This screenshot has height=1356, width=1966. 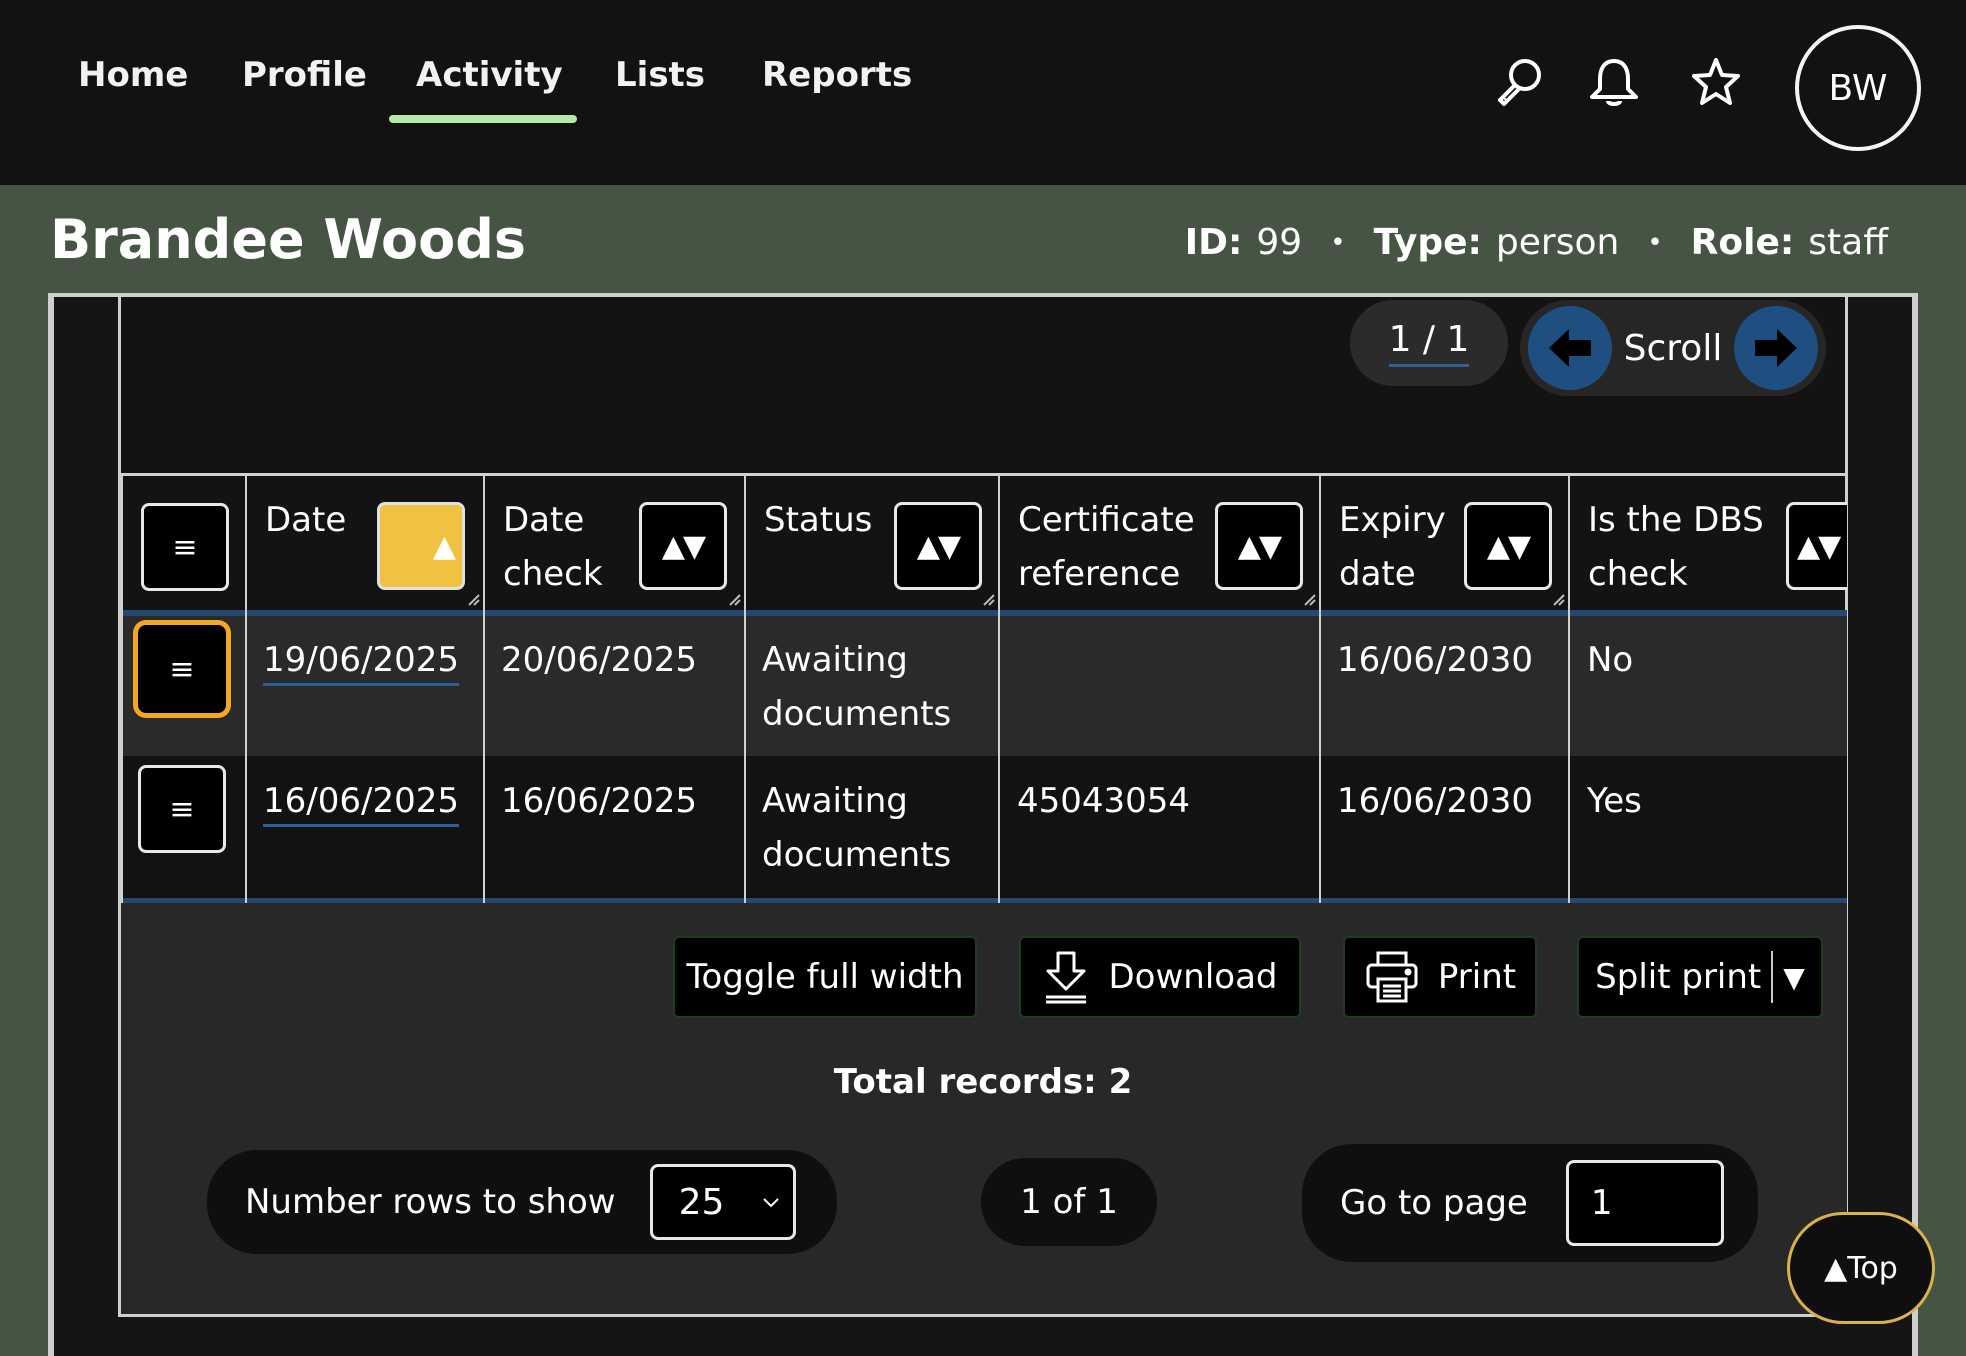 What do you see at coordinates (553, 547) in the screenshot?
I see `column-header-date-check: Date check` at bounding box center [553, 547].